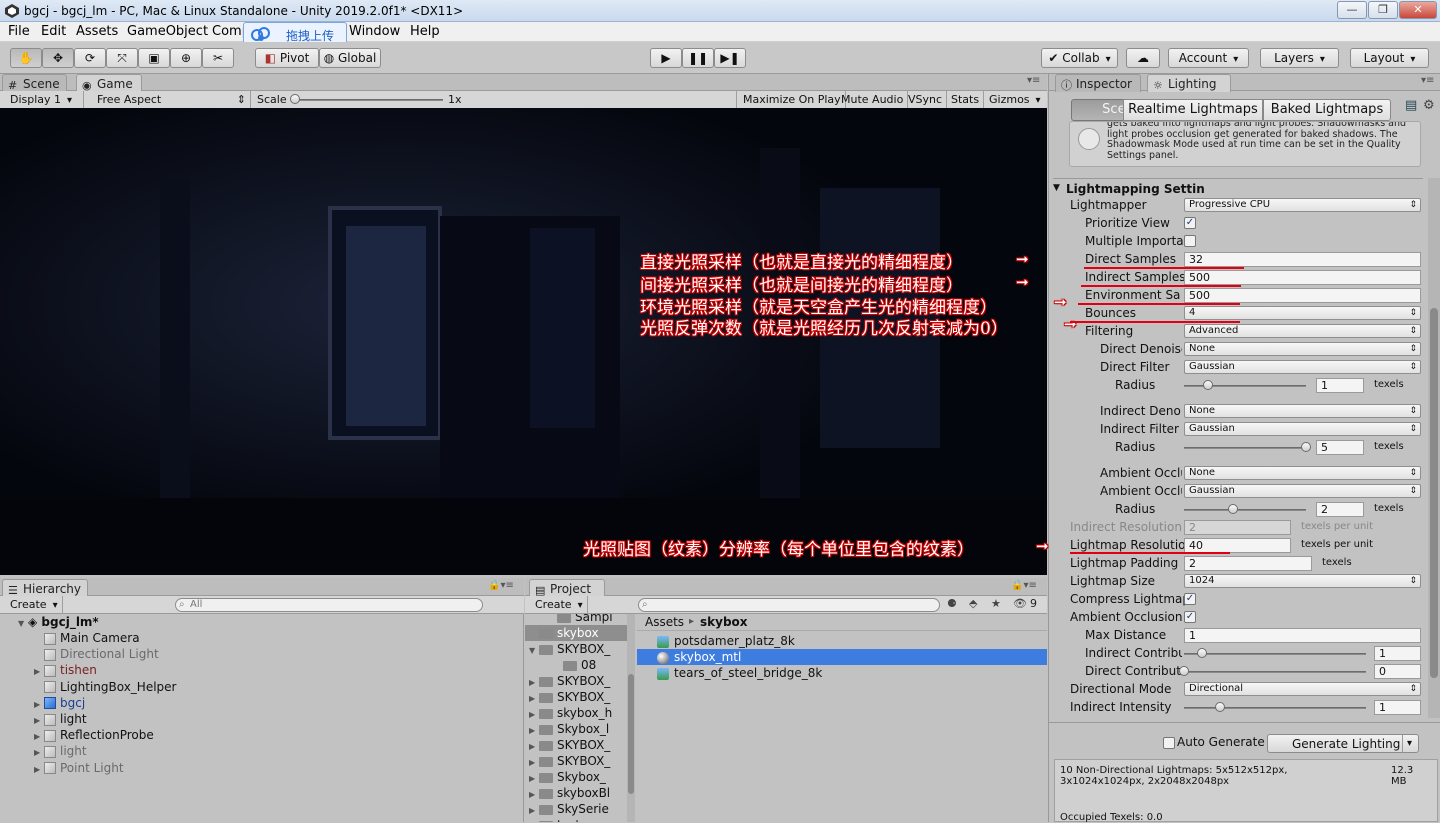 This screenshot has width=1440, height=823. Describe the element at coordinates (45, 588) in the screenshot. I see `tab-hierarchy: ☰ Hierarchy` at that location.